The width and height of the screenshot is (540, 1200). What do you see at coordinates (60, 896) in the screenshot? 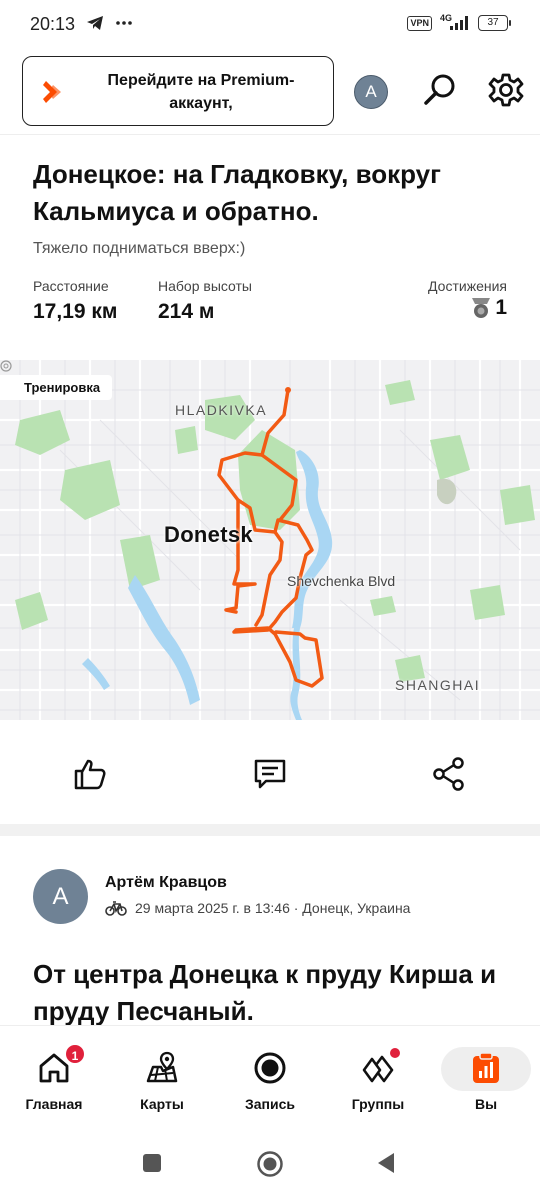
I see `author-avatar: A` at bounding box center [60, 896].